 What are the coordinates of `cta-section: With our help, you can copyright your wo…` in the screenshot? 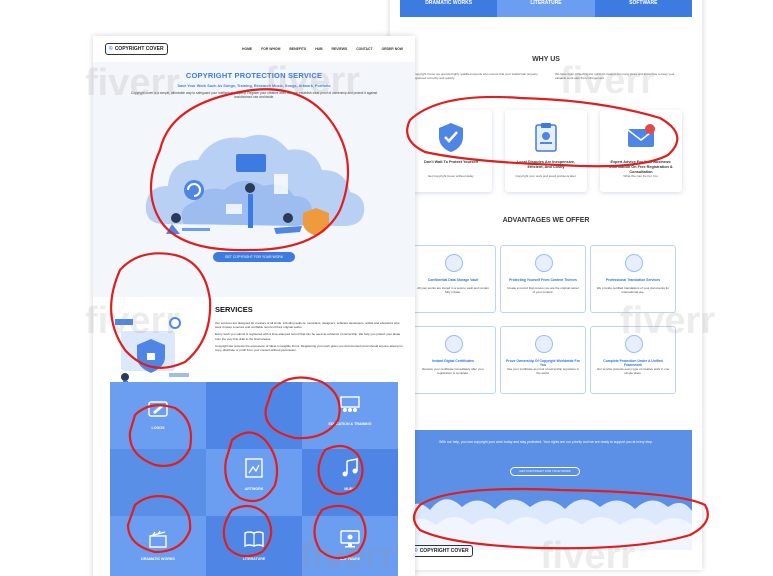 It's located at (546, 490).